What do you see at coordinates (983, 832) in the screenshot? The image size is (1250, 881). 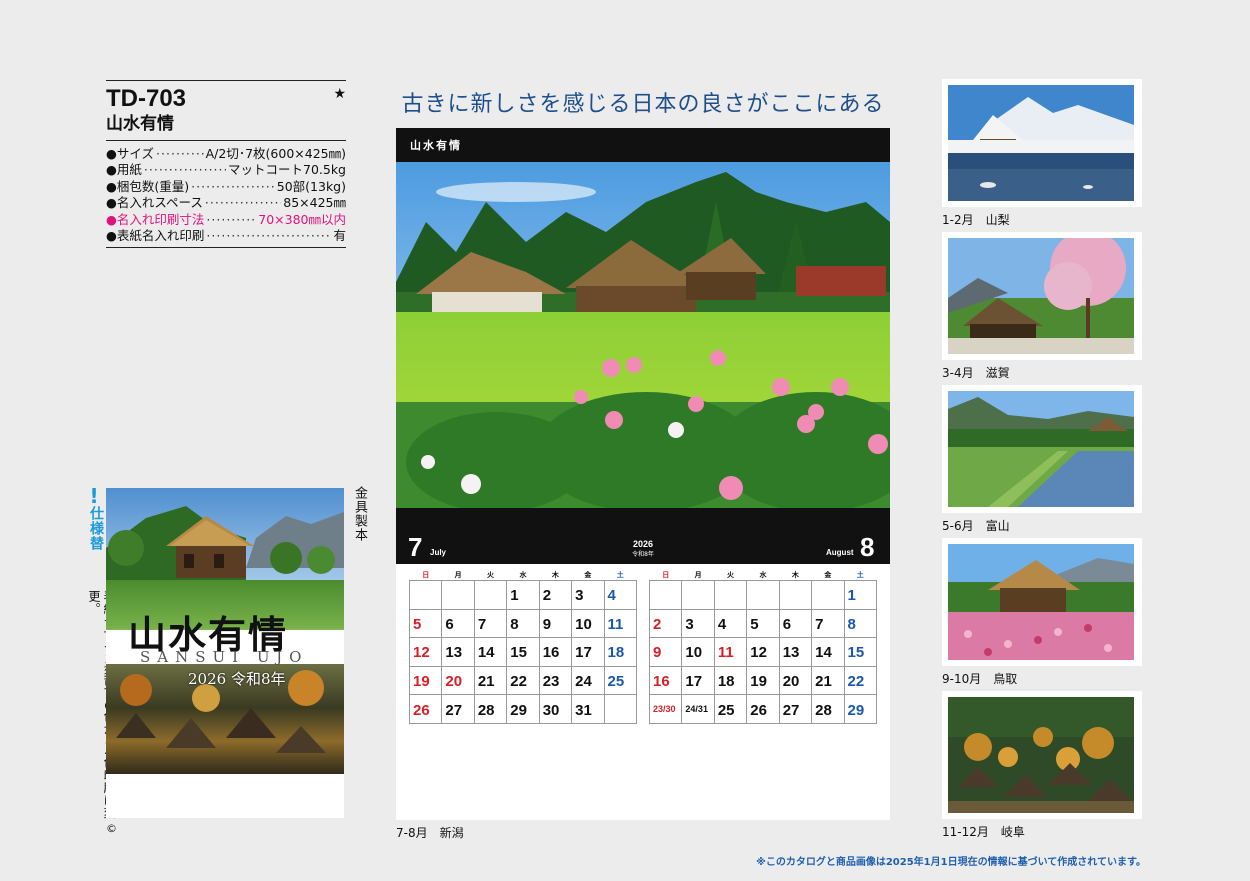 I see `thumb-caption-5: 11-12月 岐阜` at bounding box center [983, 832].